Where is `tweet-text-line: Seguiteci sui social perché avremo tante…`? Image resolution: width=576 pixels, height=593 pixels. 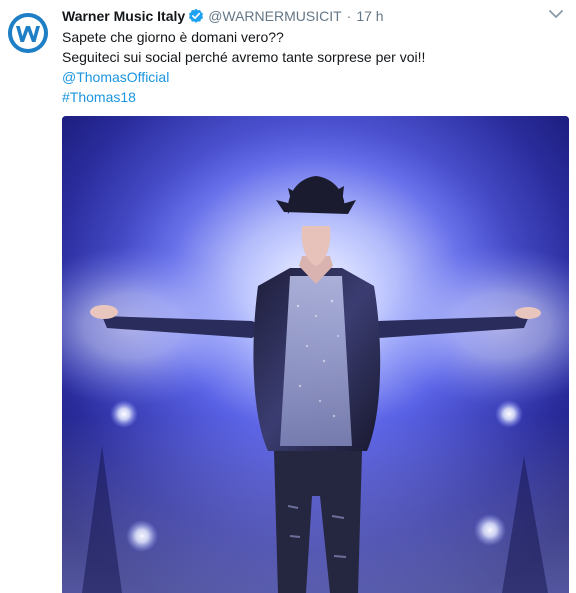 tweet-text-line: Seguiteci sui social perché avremo tante… is located at coordinates (244, 57).